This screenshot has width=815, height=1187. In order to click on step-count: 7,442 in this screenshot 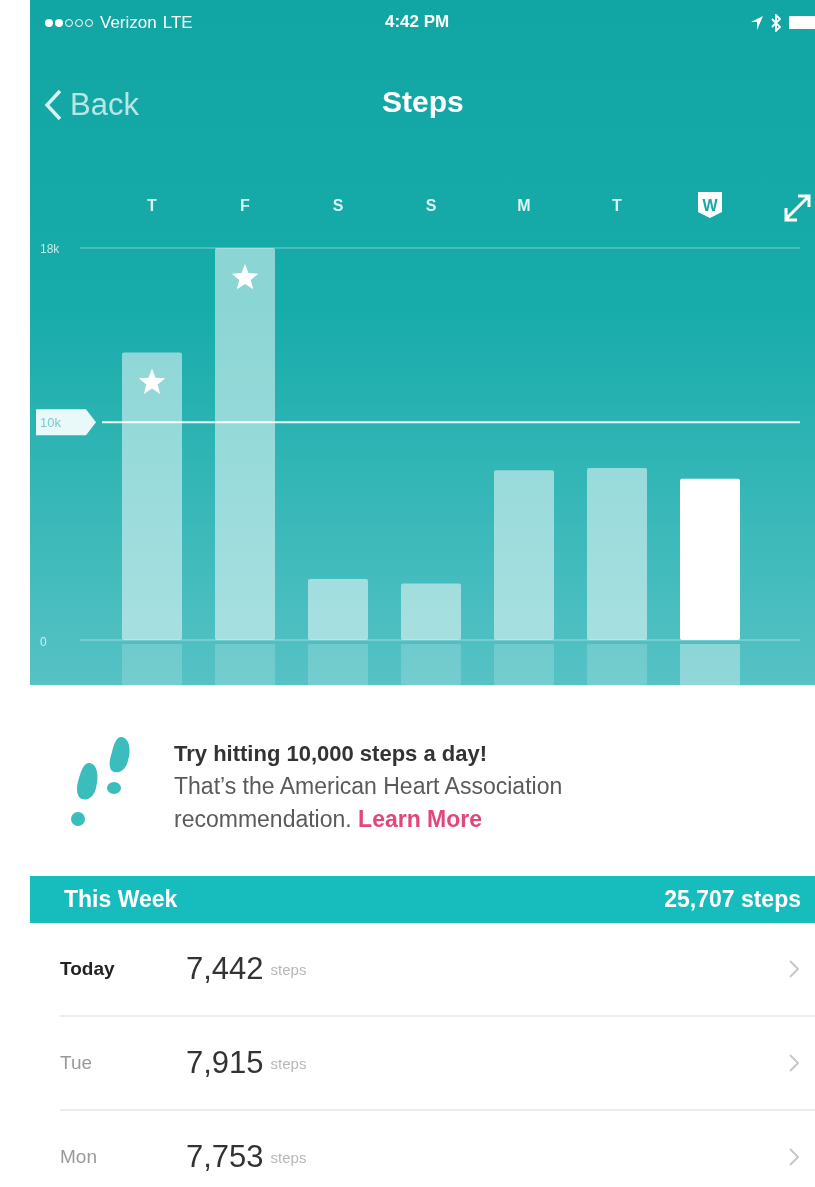, I will do `click(225, 969)`.